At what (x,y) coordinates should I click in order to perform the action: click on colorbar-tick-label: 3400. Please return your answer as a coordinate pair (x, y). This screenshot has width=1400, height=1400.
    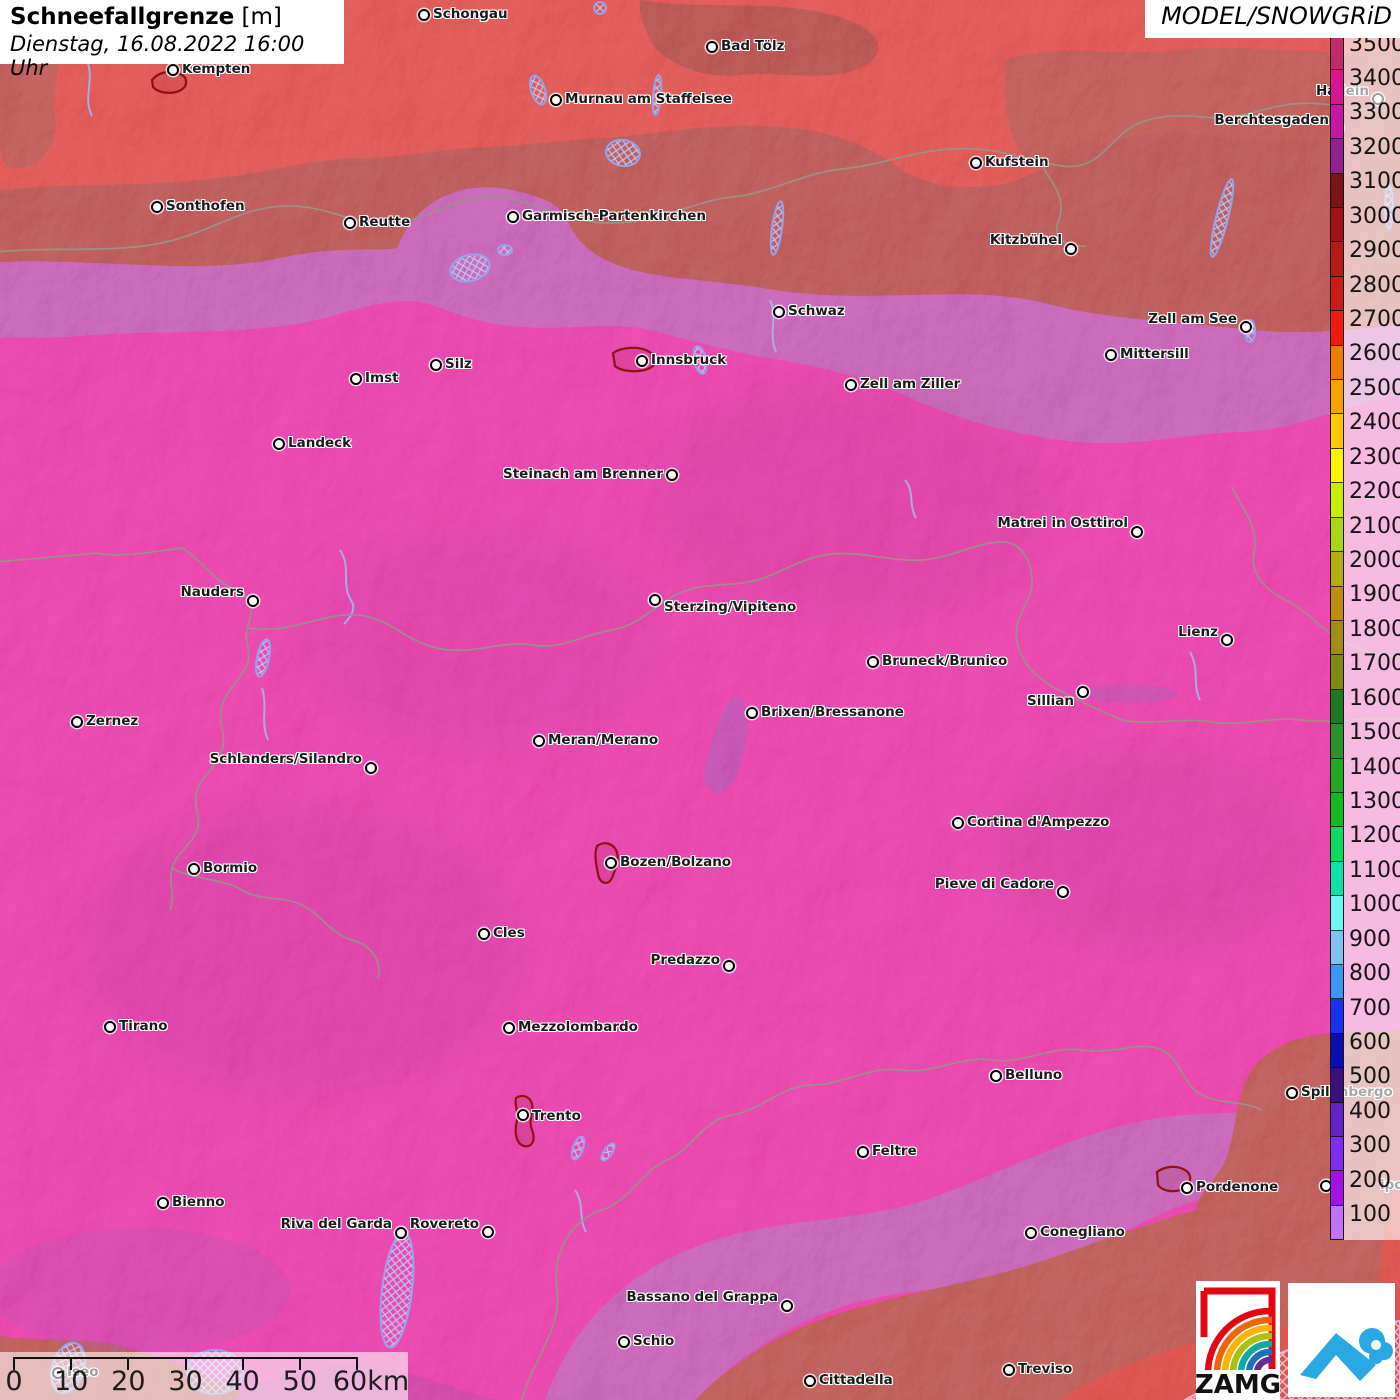
    Looking at the image, I should click on (1374, 78).